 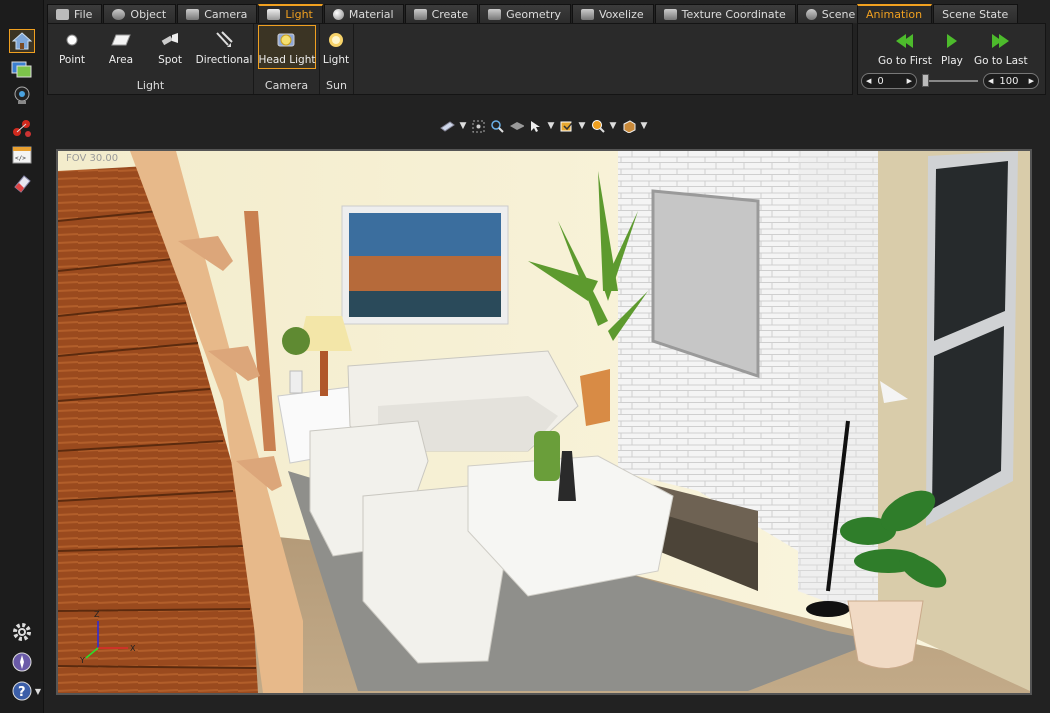 What do you see at coordinates (121, 40) in the screenshot?
I see `area-light-icon` at bounding box center [121, 40].